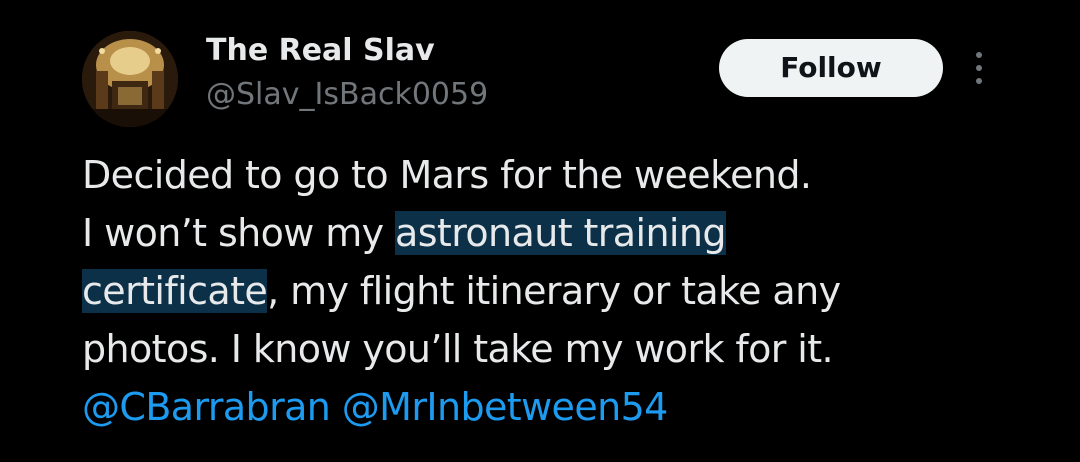  Describe the element at coordinates (206, 407) in the screenshot. I see `mention-link: @CBarrabran` at that location.